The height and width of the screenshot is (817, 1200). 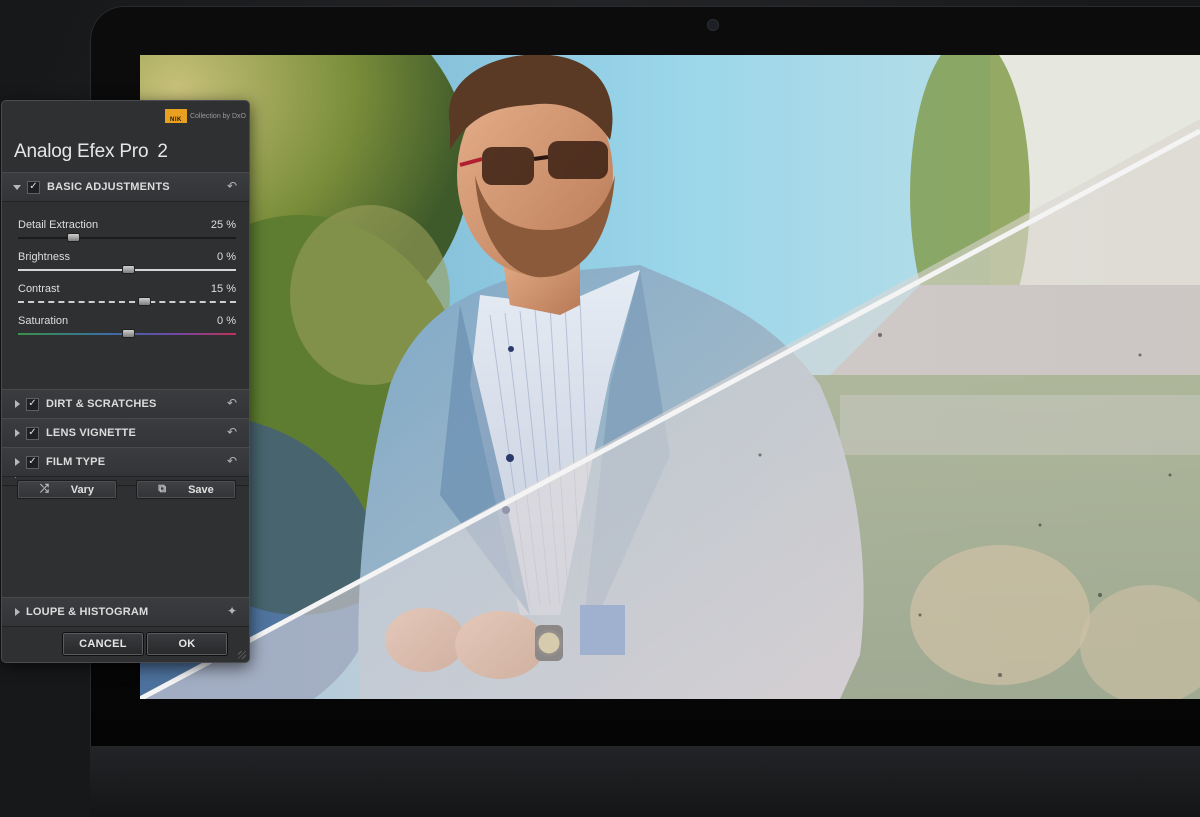 I want to click on resize-grip-icon, so click(x=242, y=655).